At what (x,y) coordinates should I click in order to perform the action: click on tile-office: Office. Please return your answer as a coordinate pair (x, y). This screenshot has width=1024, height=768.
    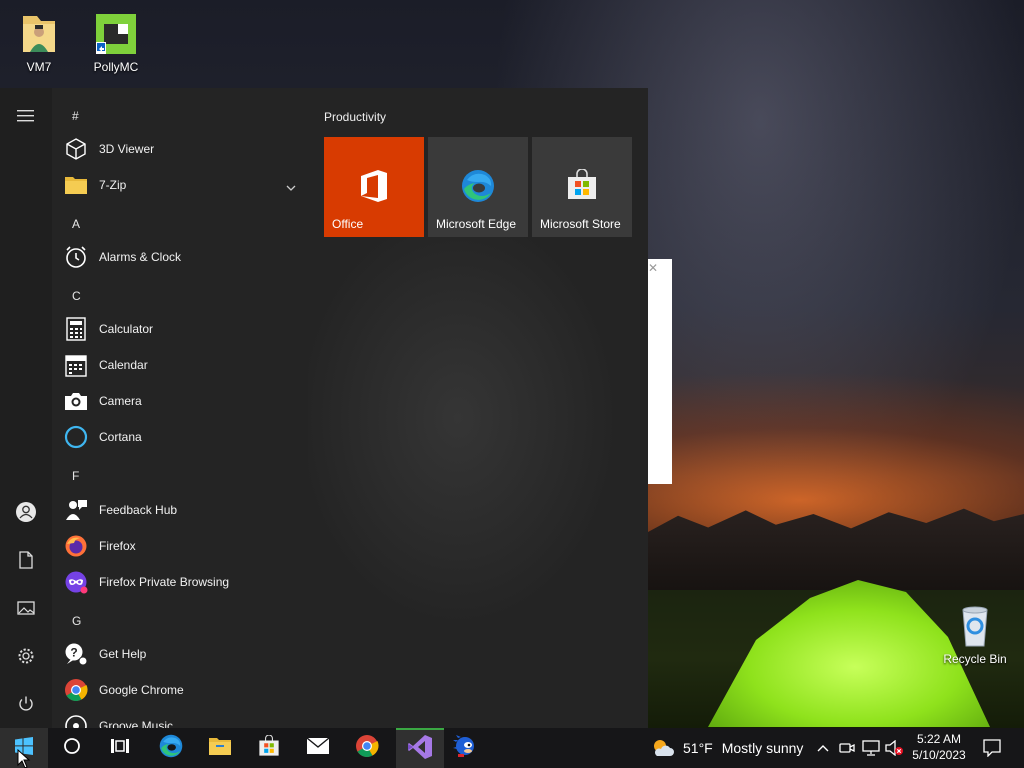
    Looking at the image, I should click on (374, 187).